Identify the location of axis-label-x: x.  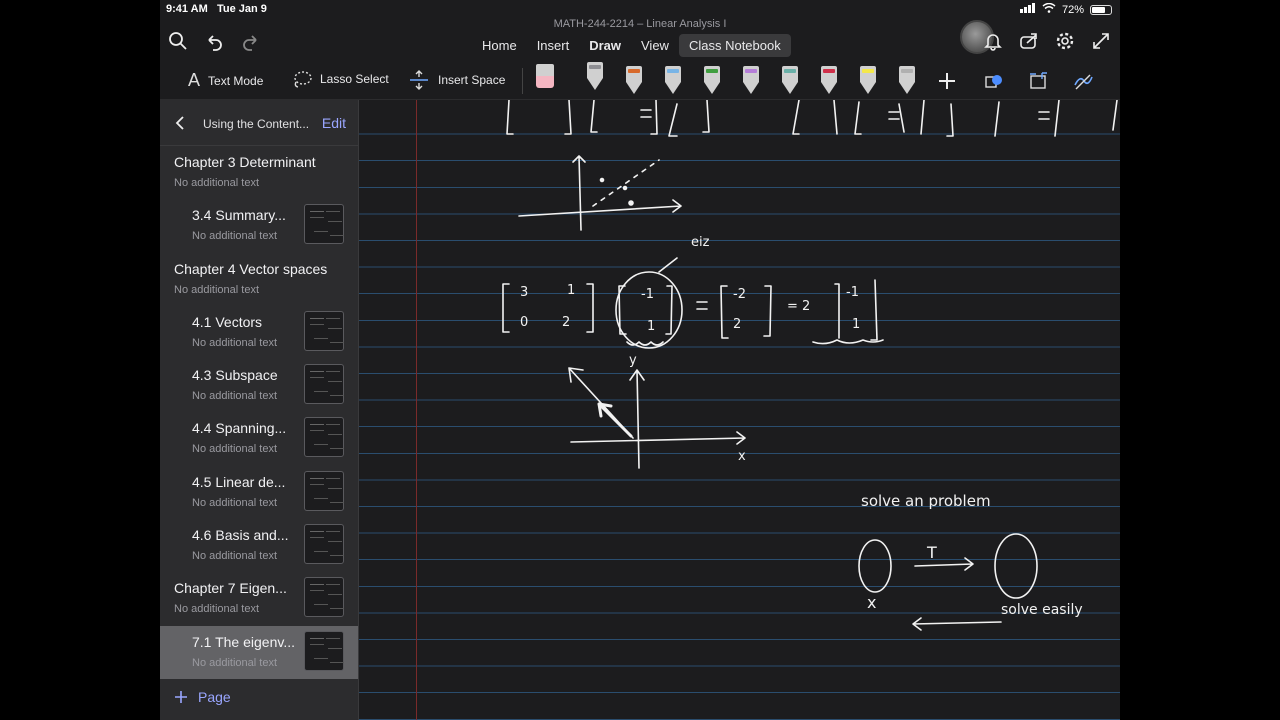
(742, 456).